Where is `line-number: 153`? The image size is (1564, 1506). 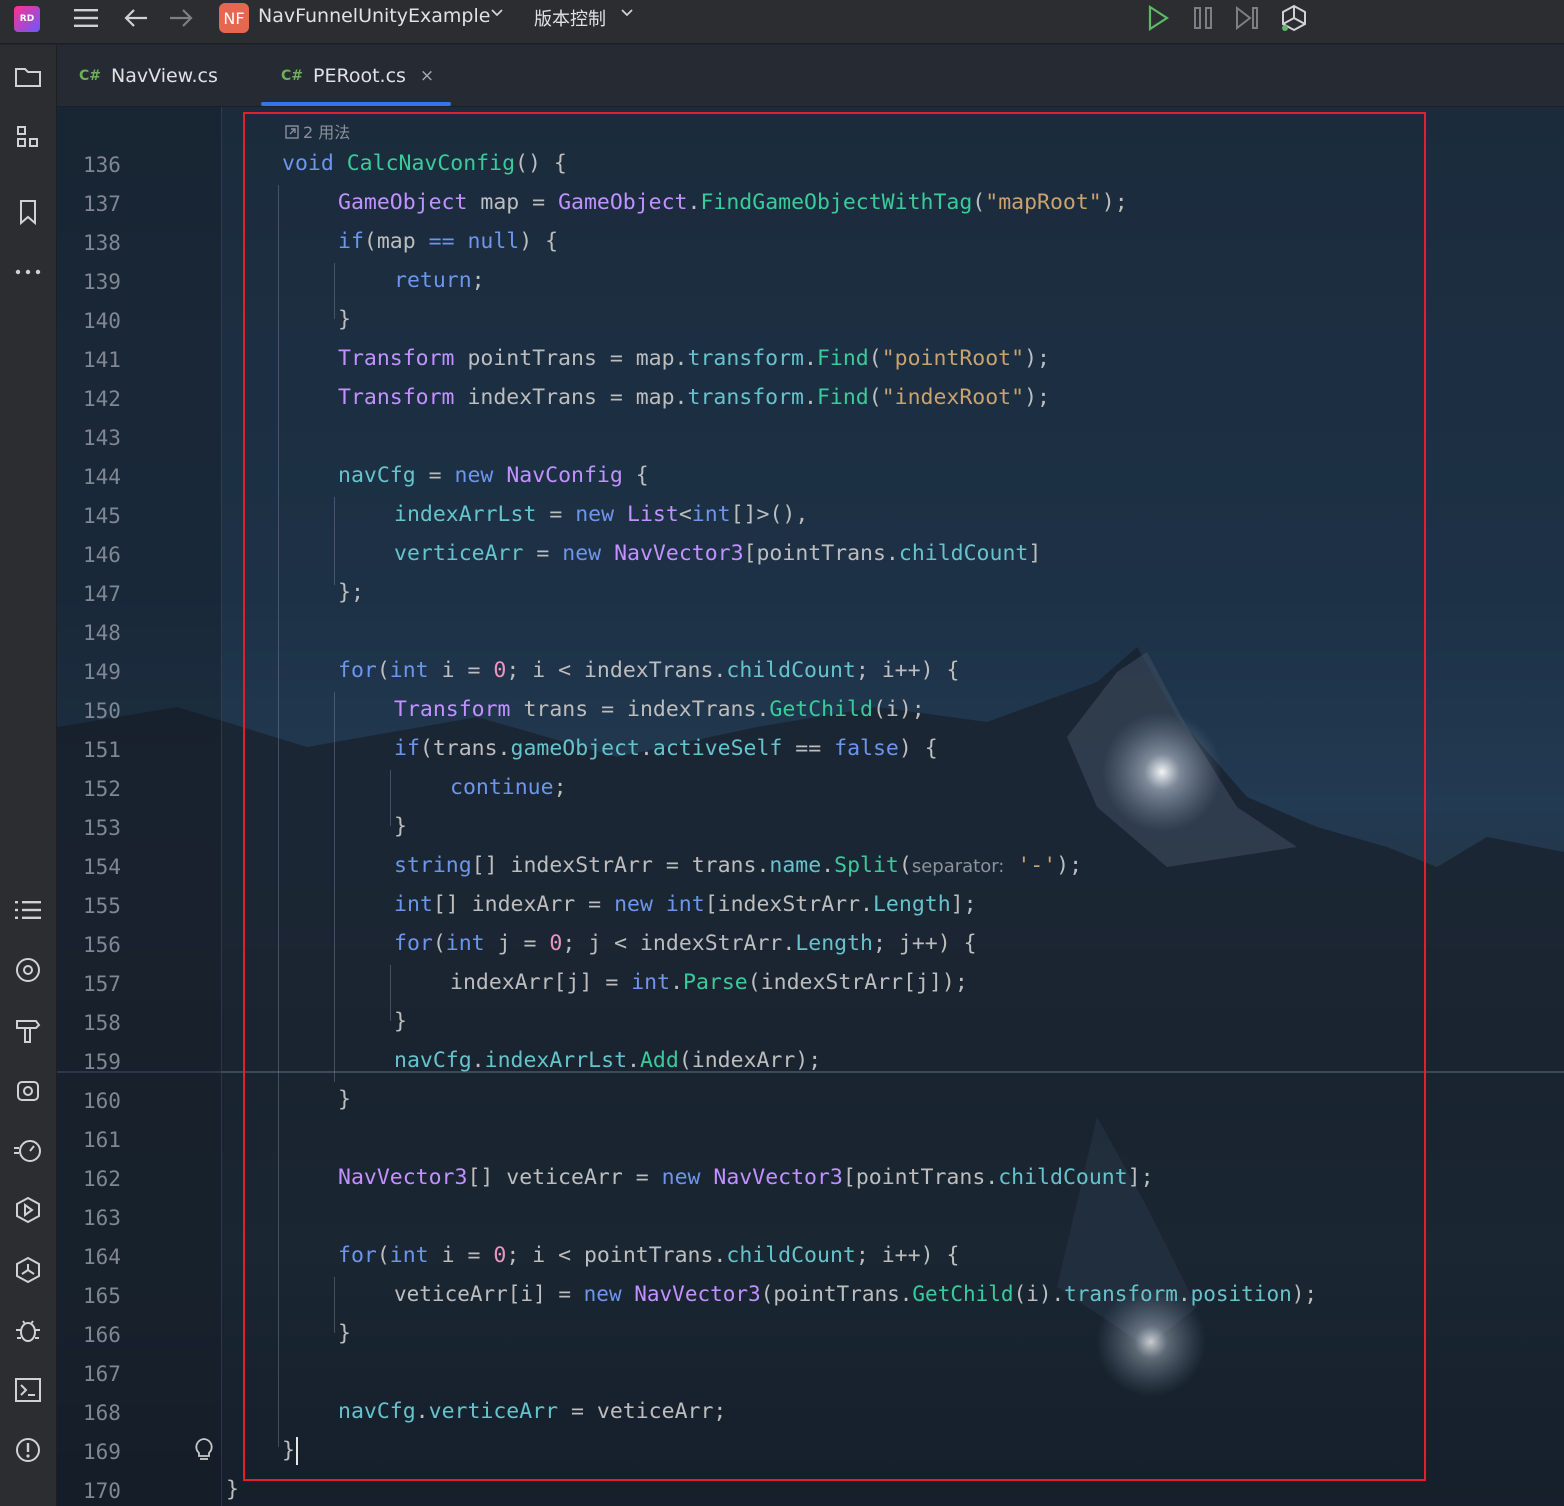
line-number: 153 is located at coordinates (123, 828).